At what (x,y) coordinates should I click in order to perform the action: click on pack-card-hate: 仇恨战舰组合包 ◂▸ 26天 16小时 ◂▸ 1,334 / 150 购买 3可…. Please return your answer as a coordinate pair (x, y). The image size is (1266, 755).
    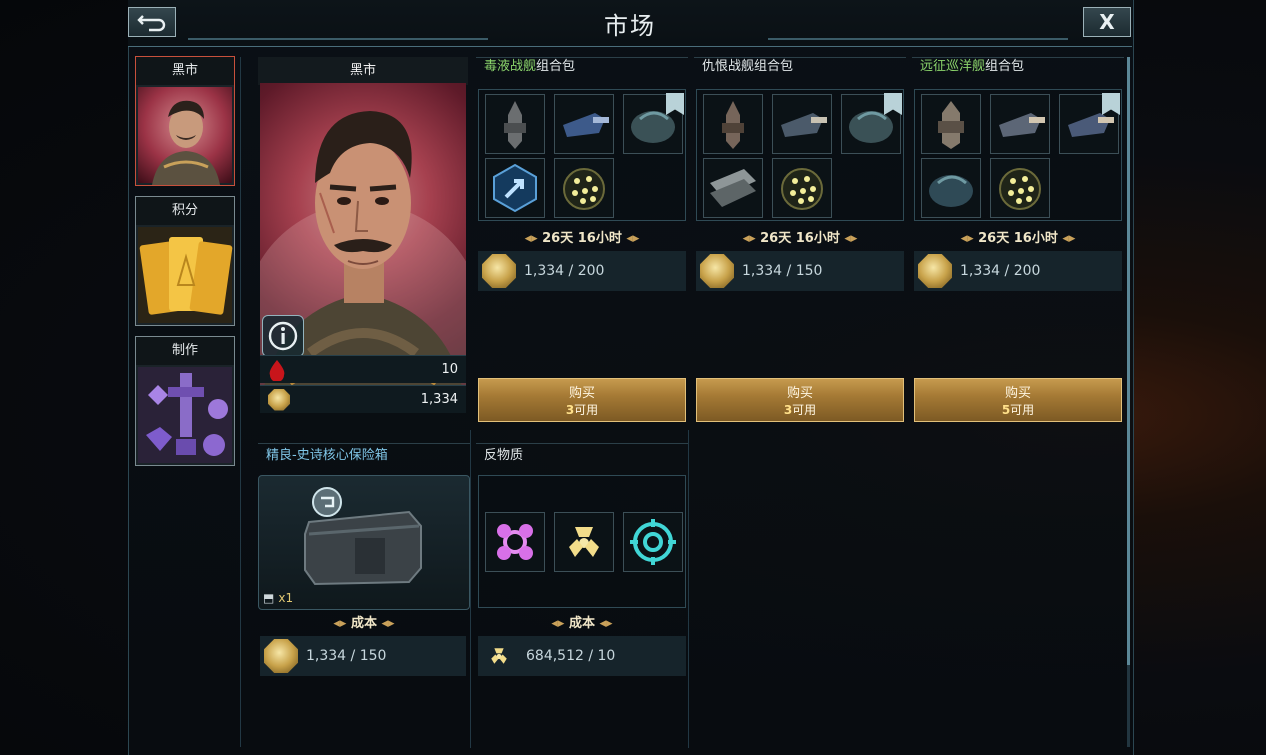
    Looking at the image, I should click on (800, 239).